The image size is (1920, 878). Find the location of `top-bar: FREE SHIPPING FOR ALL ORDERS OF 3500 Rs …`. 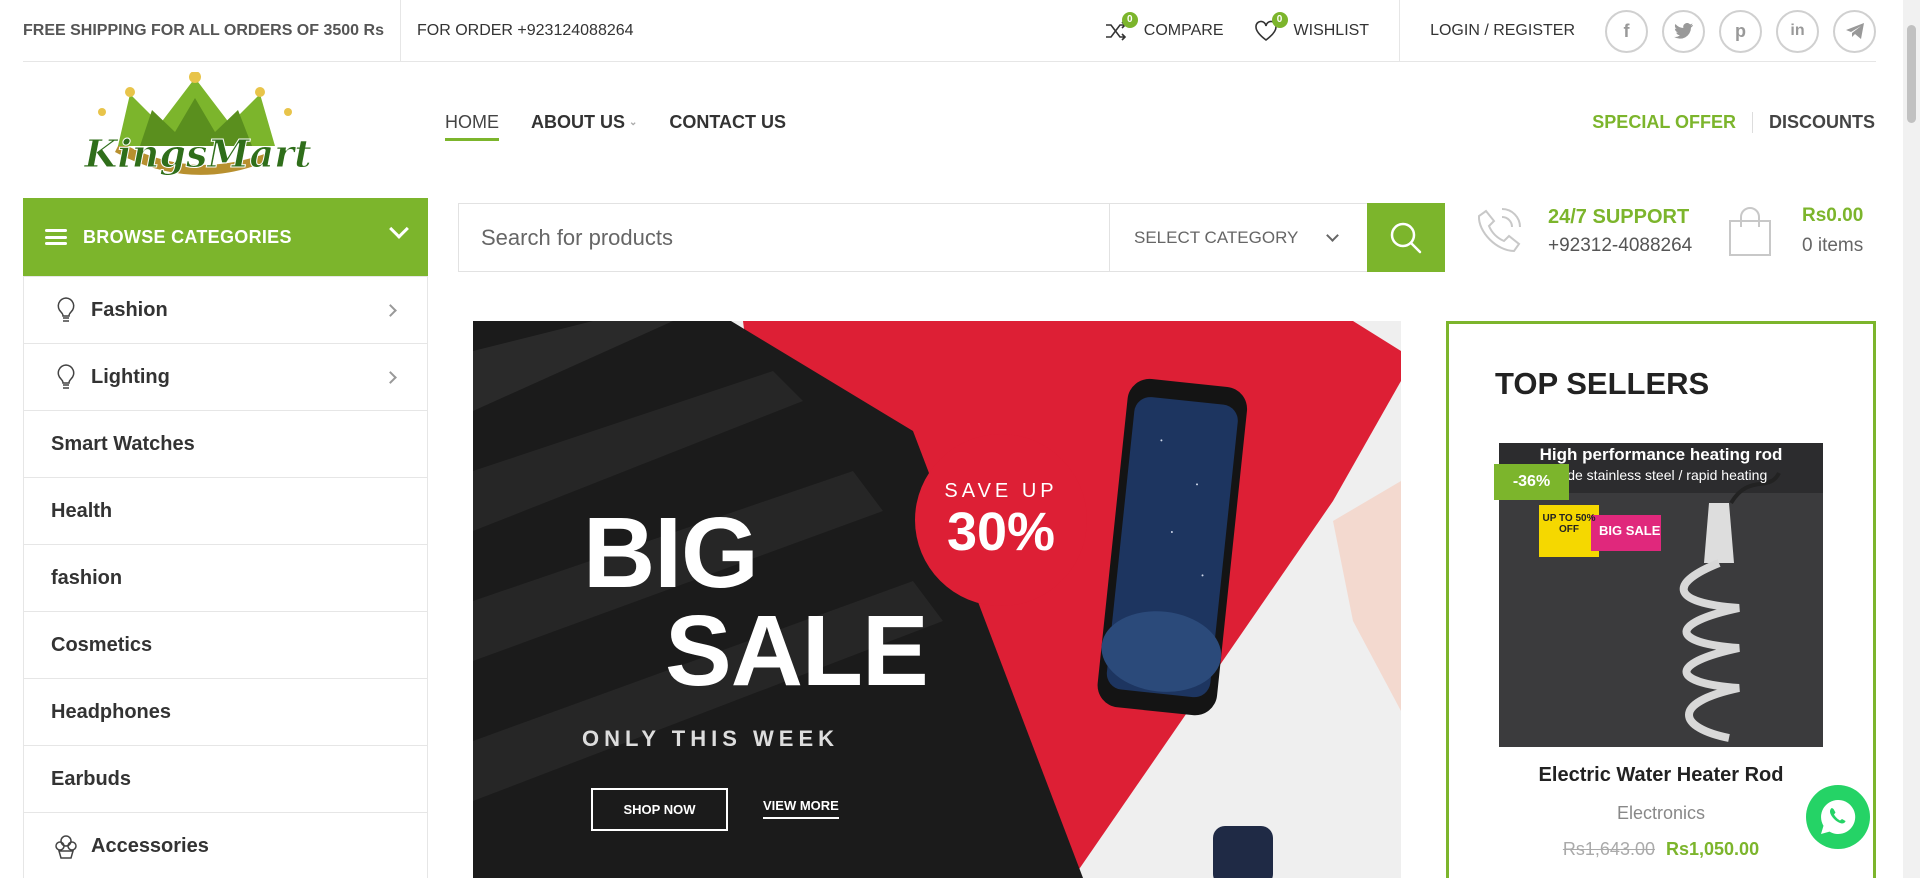

top-bar: FREE SHIPPING FOR ALL ORDERS OF 3500 Rs … is located at coordinates (949, 31).